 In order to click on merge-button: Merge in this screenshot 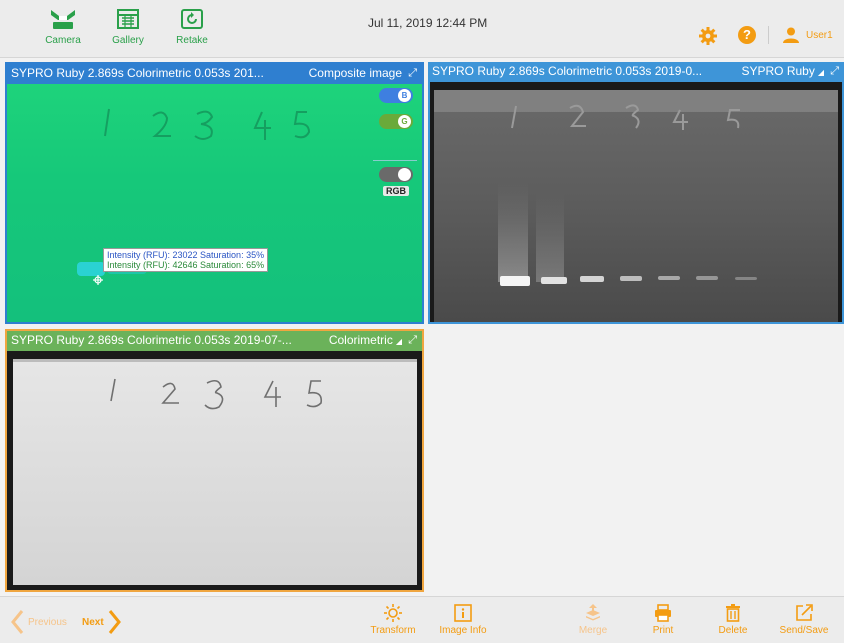, I will do `click(593, 619)`.